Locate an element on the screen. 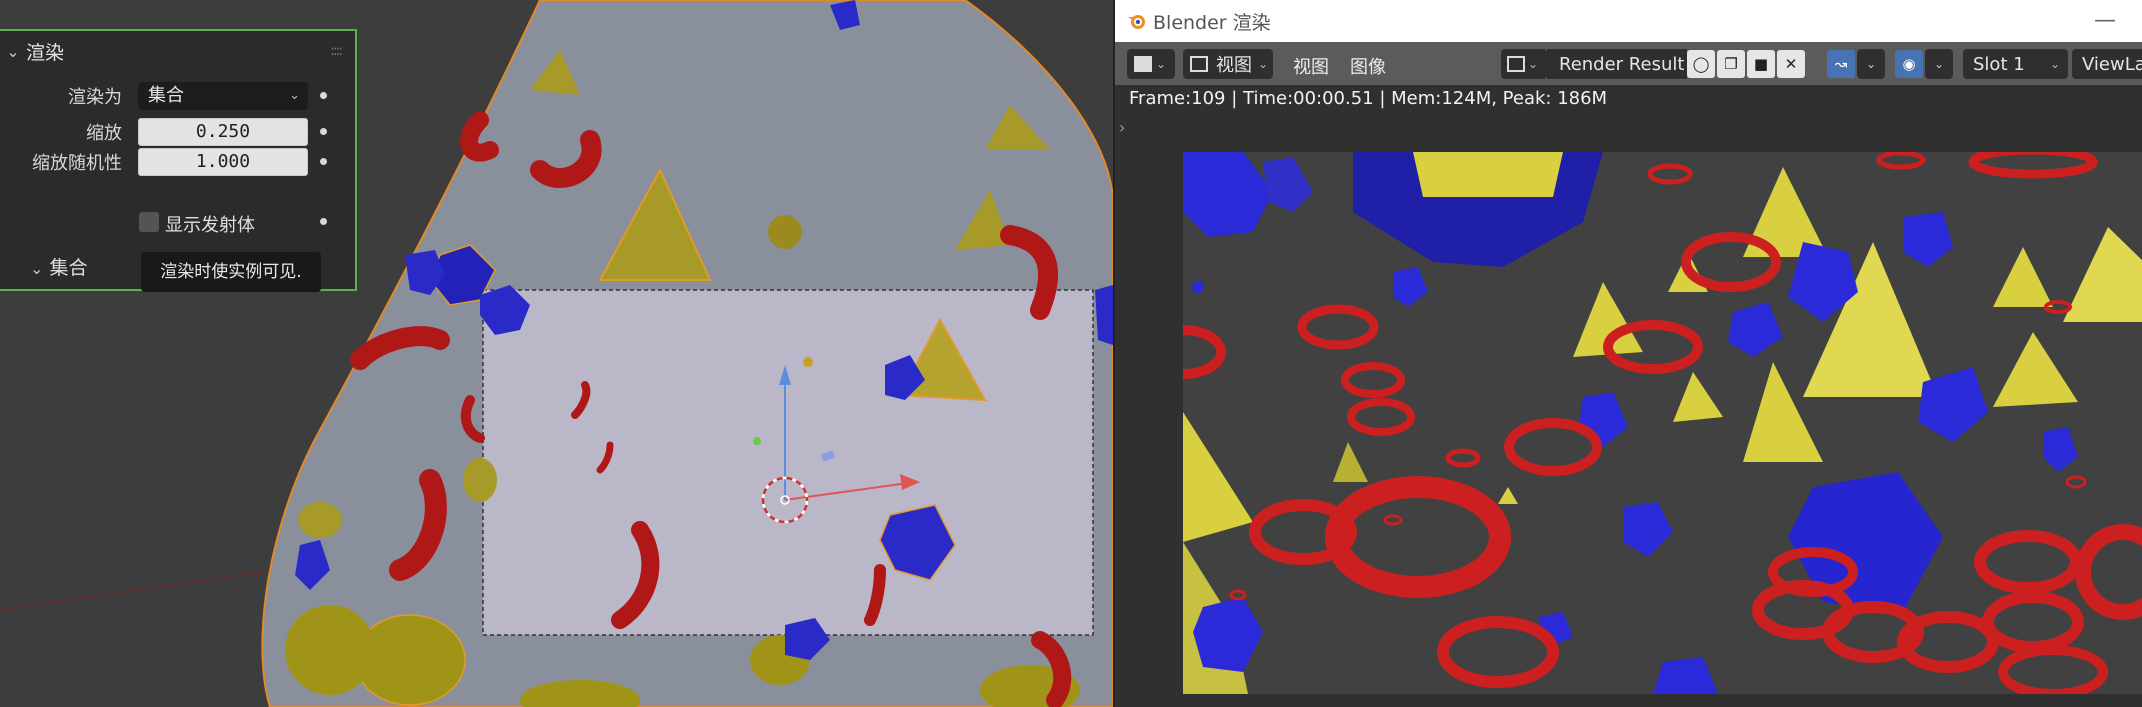 The image size is (2142, 707). camera-frame is located at coordinates (788, 462).